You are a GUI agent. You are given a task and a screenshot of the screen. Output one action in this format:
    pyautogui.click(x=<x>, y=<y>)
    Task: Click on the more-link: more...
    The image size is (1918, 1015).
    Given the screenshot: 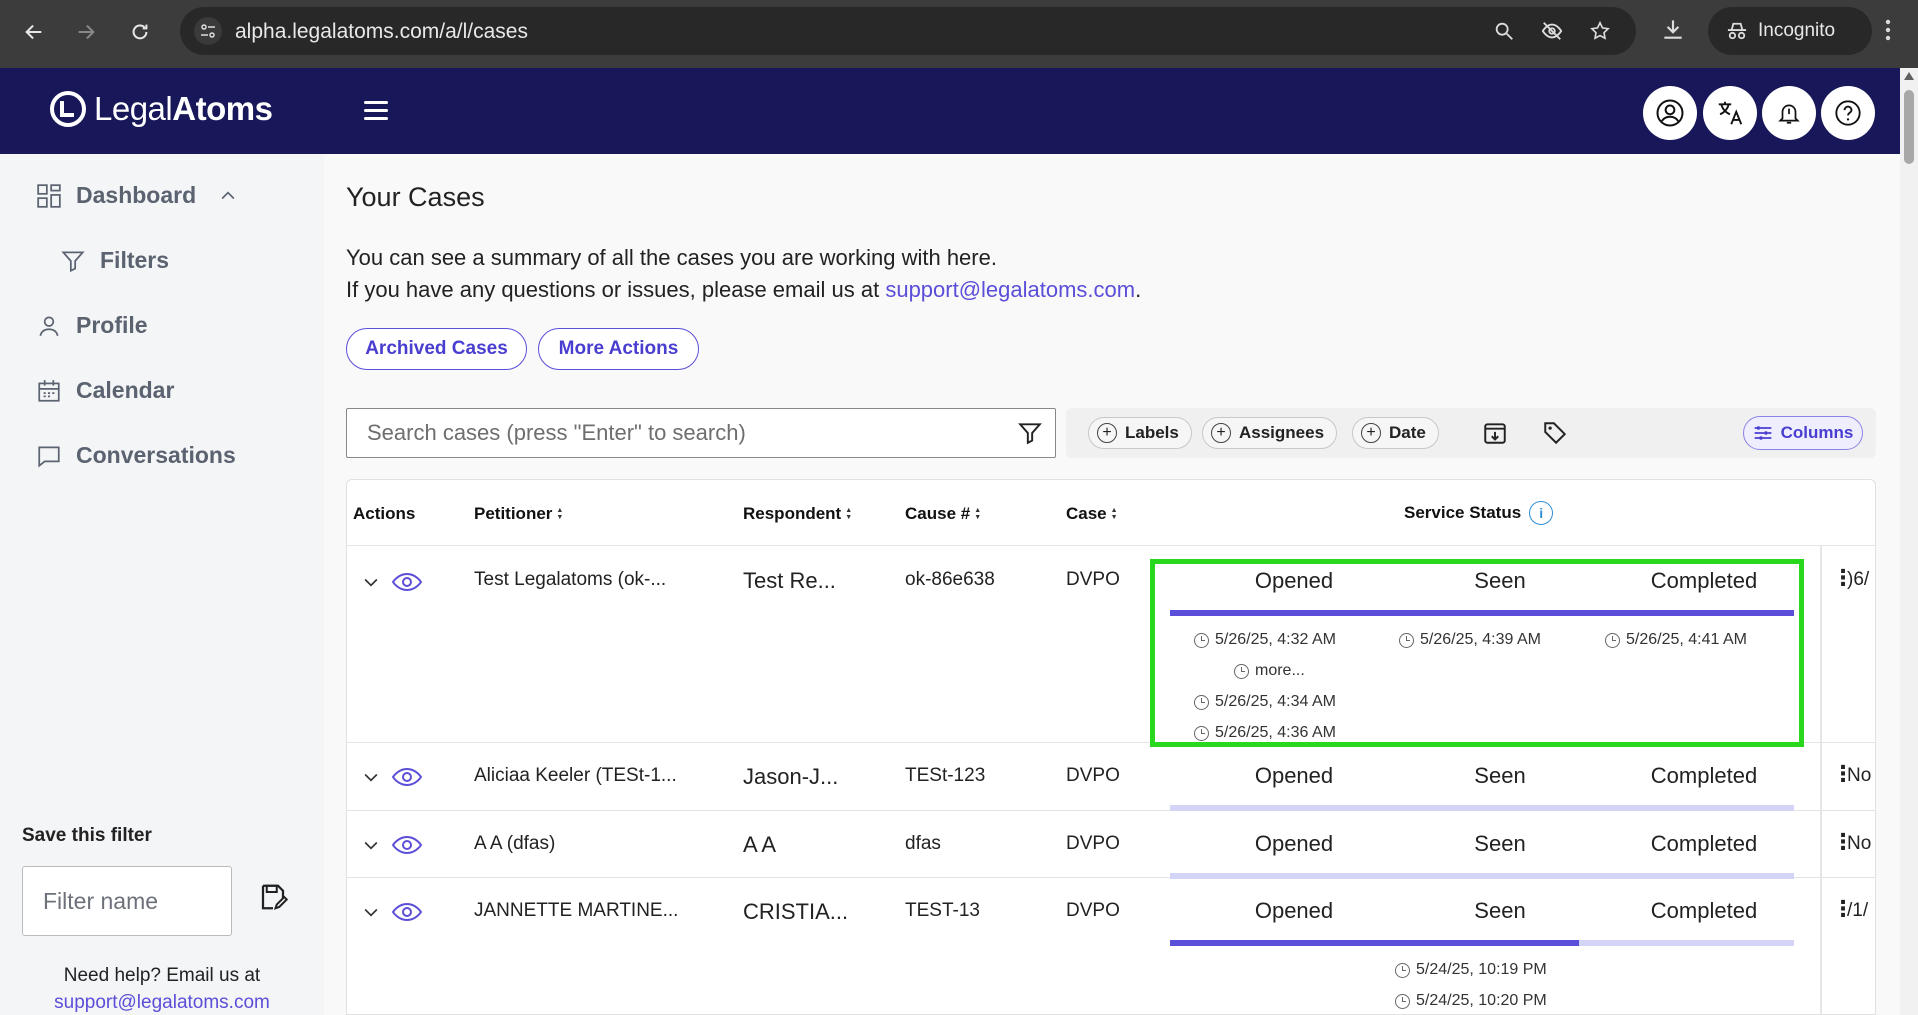 What is the action you would take?
    pyautogui.click(x=1269, y=671)
    